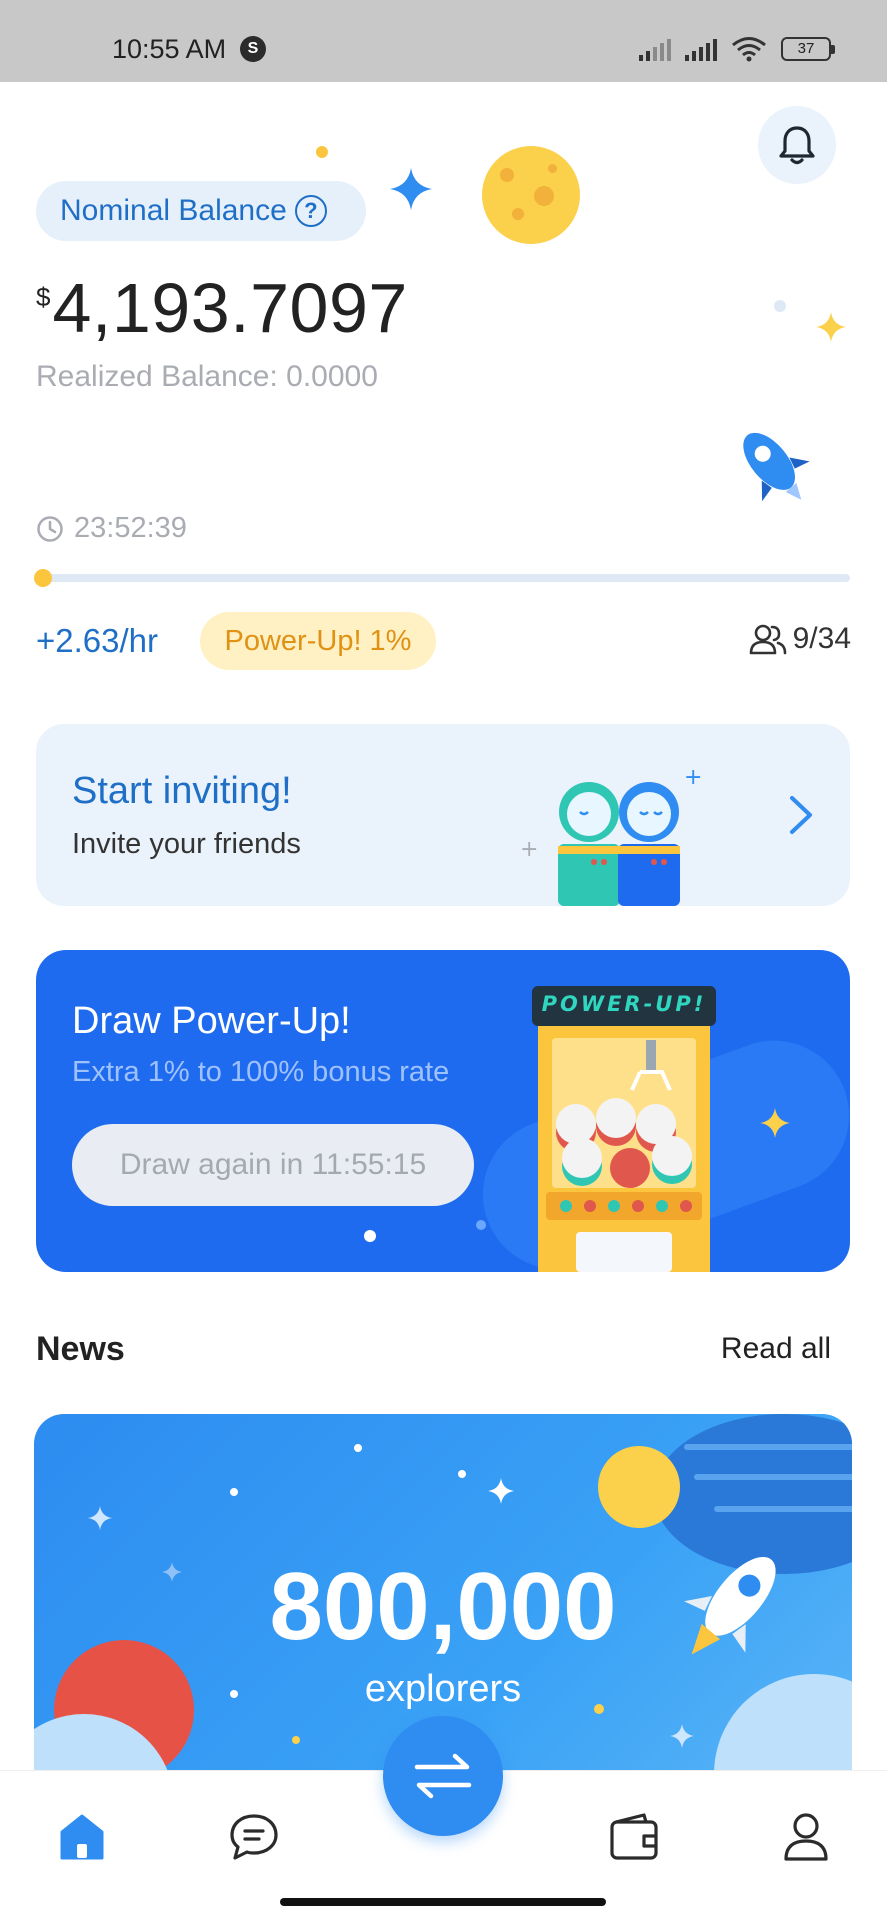  Describe the element at coordinates (611, 835) in the screenshot. I see `astronauts-illustration: + +` at that location.